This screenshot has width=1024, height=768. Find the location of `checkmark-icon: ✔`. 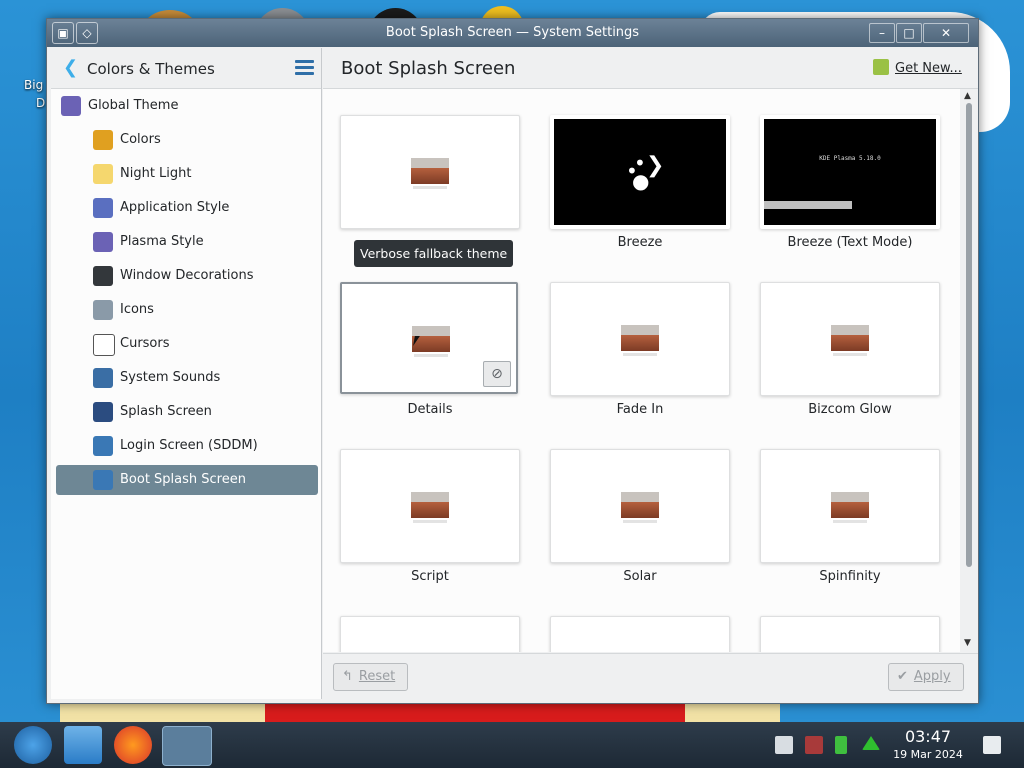

checkmark-icon: ✔ is located at coordinates (902, 676).